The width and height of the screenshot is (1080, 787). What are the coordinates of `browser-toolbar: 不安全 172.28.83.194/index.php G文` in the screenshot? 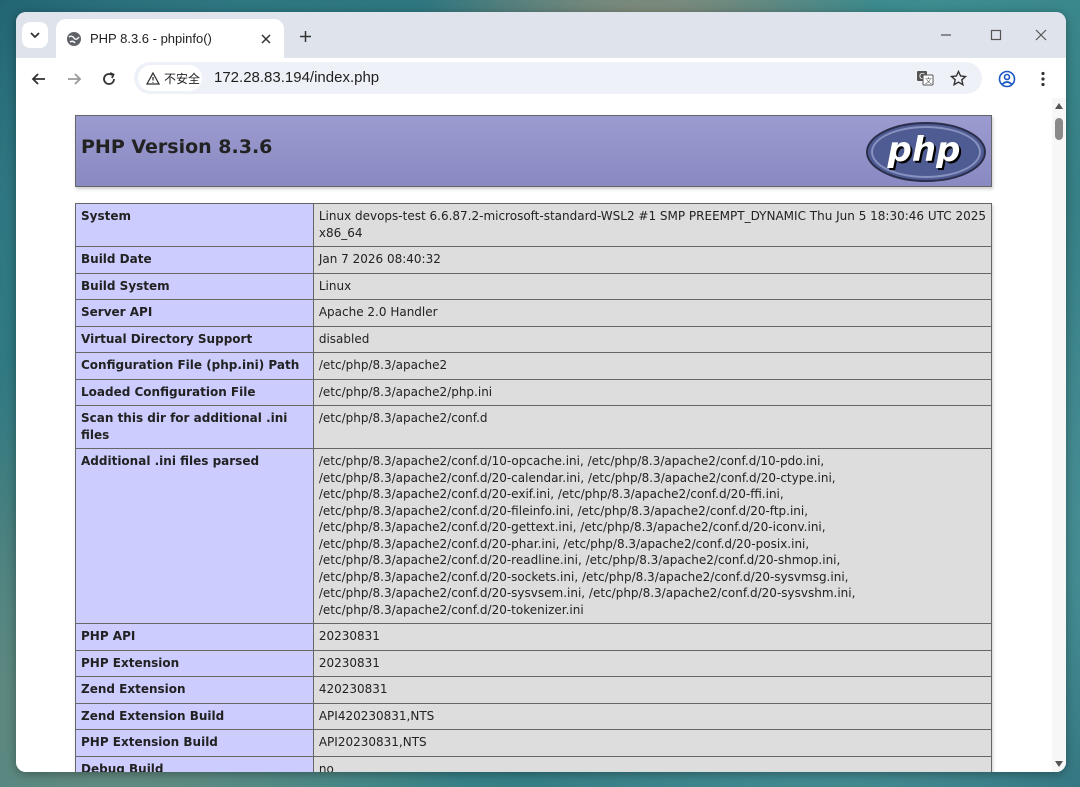 It's located at (541, 78).